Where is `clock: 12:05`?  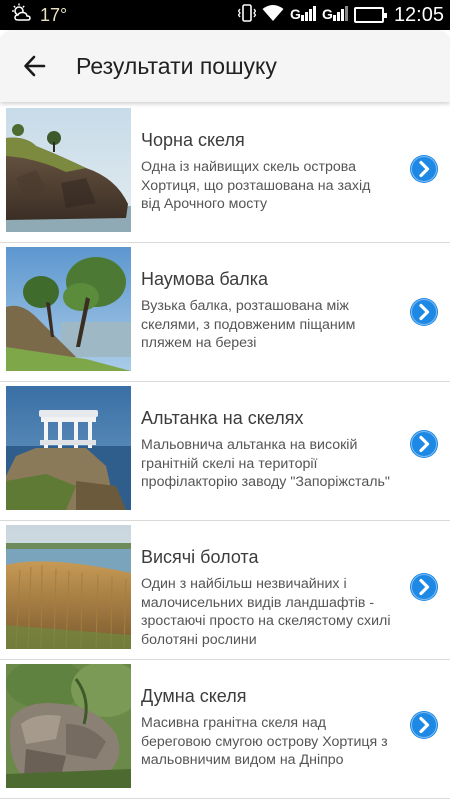 clock: 12:05 is located at coordinates (418, 14).